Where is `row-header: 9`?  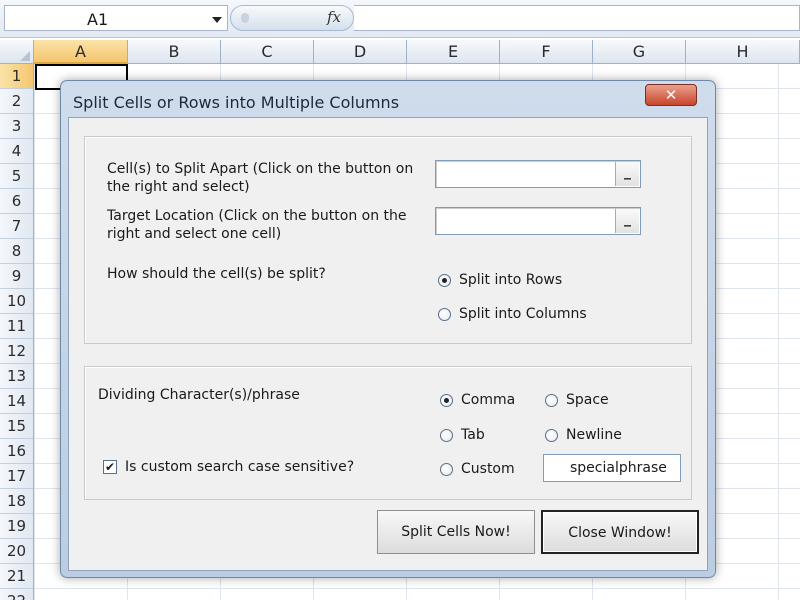
row-header: 9 is located at coordinates (16, 276).